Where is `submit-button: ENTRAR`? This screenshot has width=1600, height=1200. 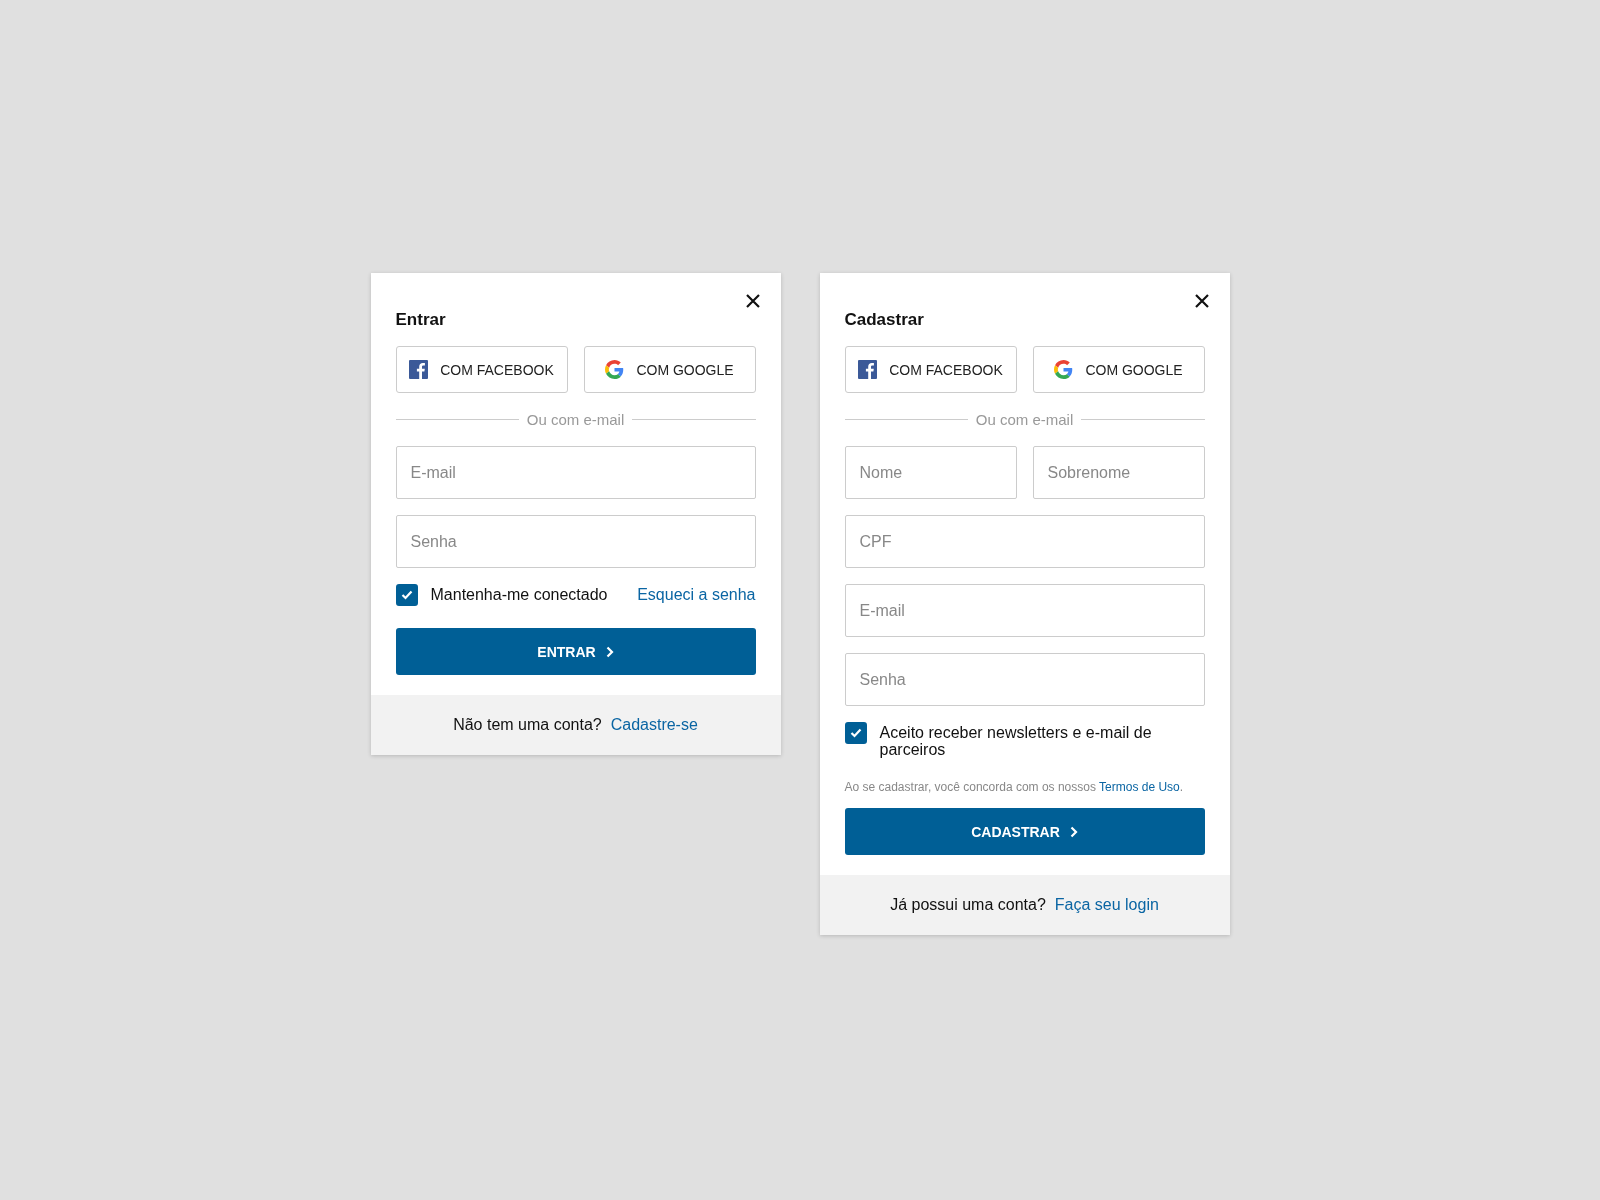 submit-button: ENTRAR is located at coordinates (575, 651).